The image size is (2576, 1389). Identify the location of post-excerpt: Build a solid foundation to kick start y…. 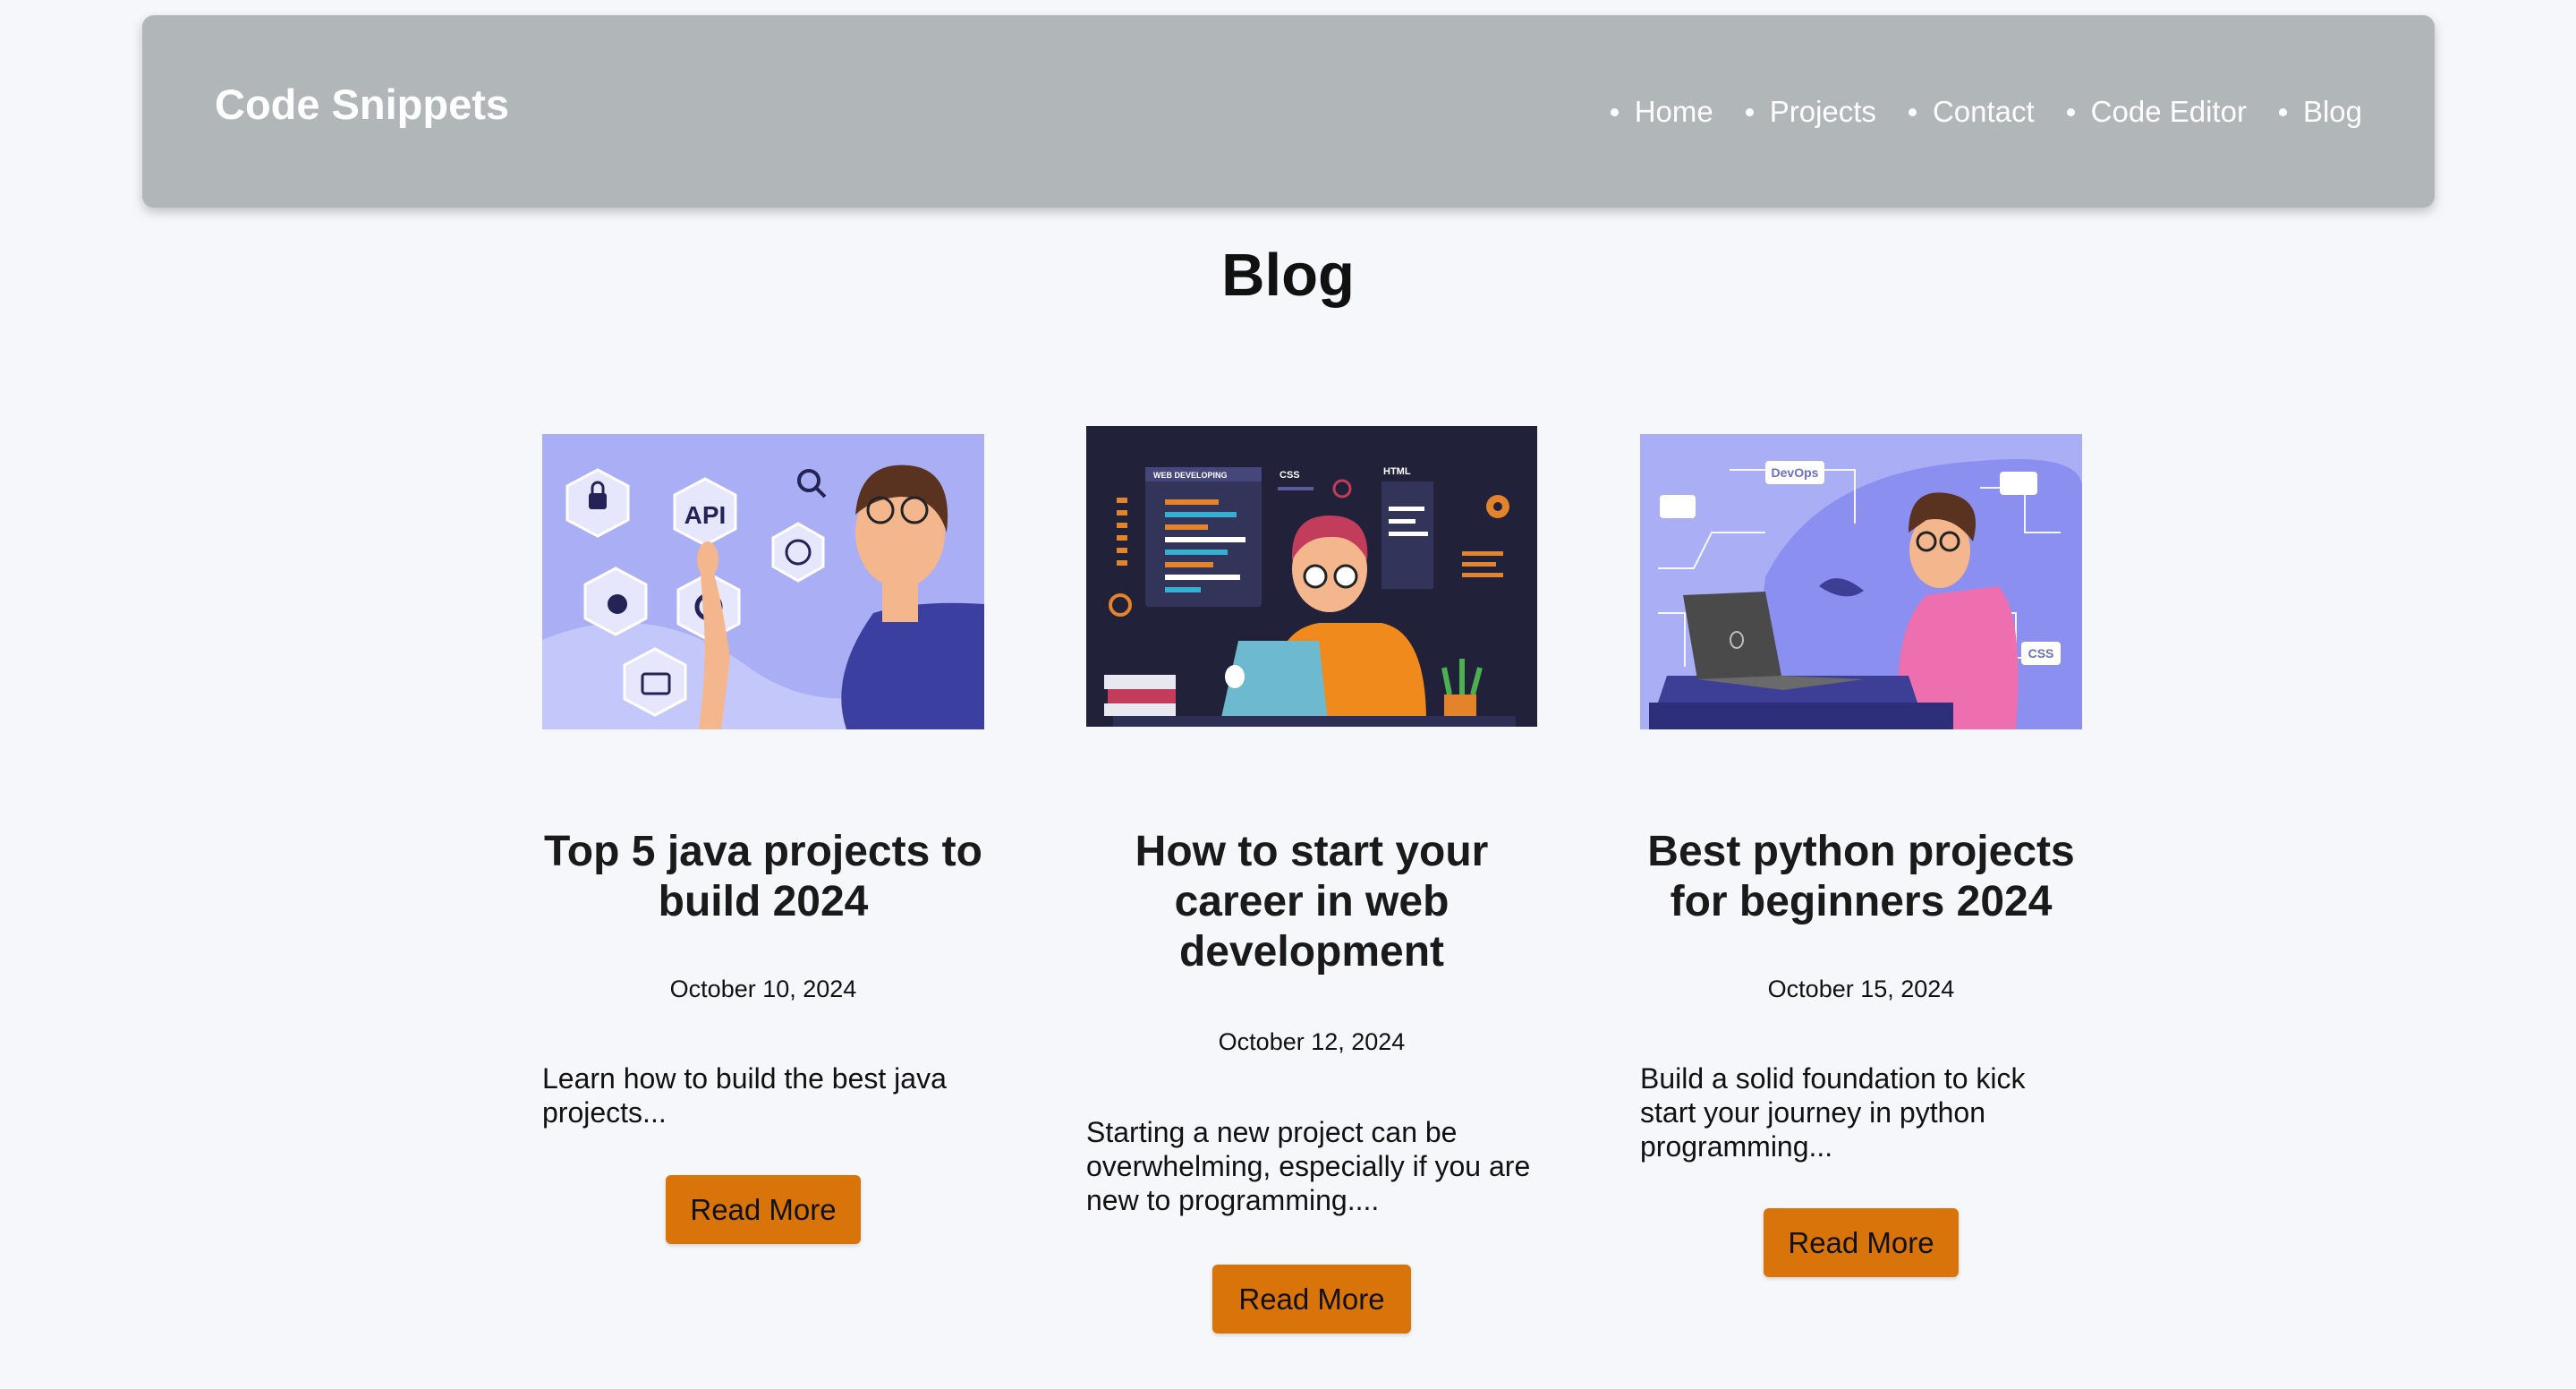
(1833, 1112).